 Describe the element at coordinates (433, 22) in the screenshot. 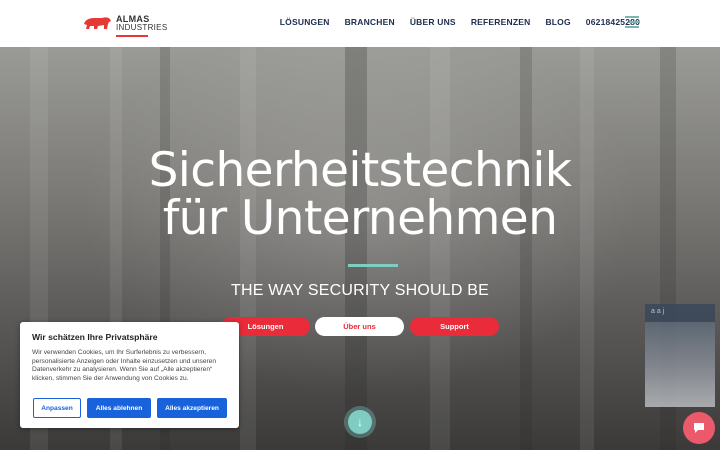

I see `nav-item-ueber-uns: ÜBER UNS` at that location.